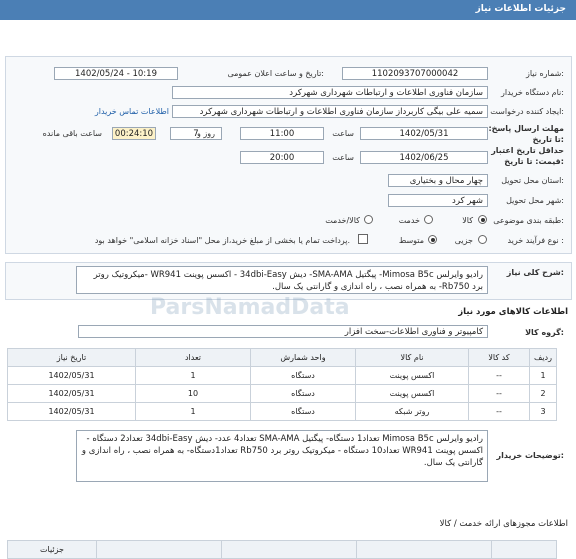 Image resolution: width=576 pixels, height=559 pixels. What do you see at coordinates (532, 180) in the screenshot?
I see `province-label: استان محل تحویل:` at bounding box center [532, 180].